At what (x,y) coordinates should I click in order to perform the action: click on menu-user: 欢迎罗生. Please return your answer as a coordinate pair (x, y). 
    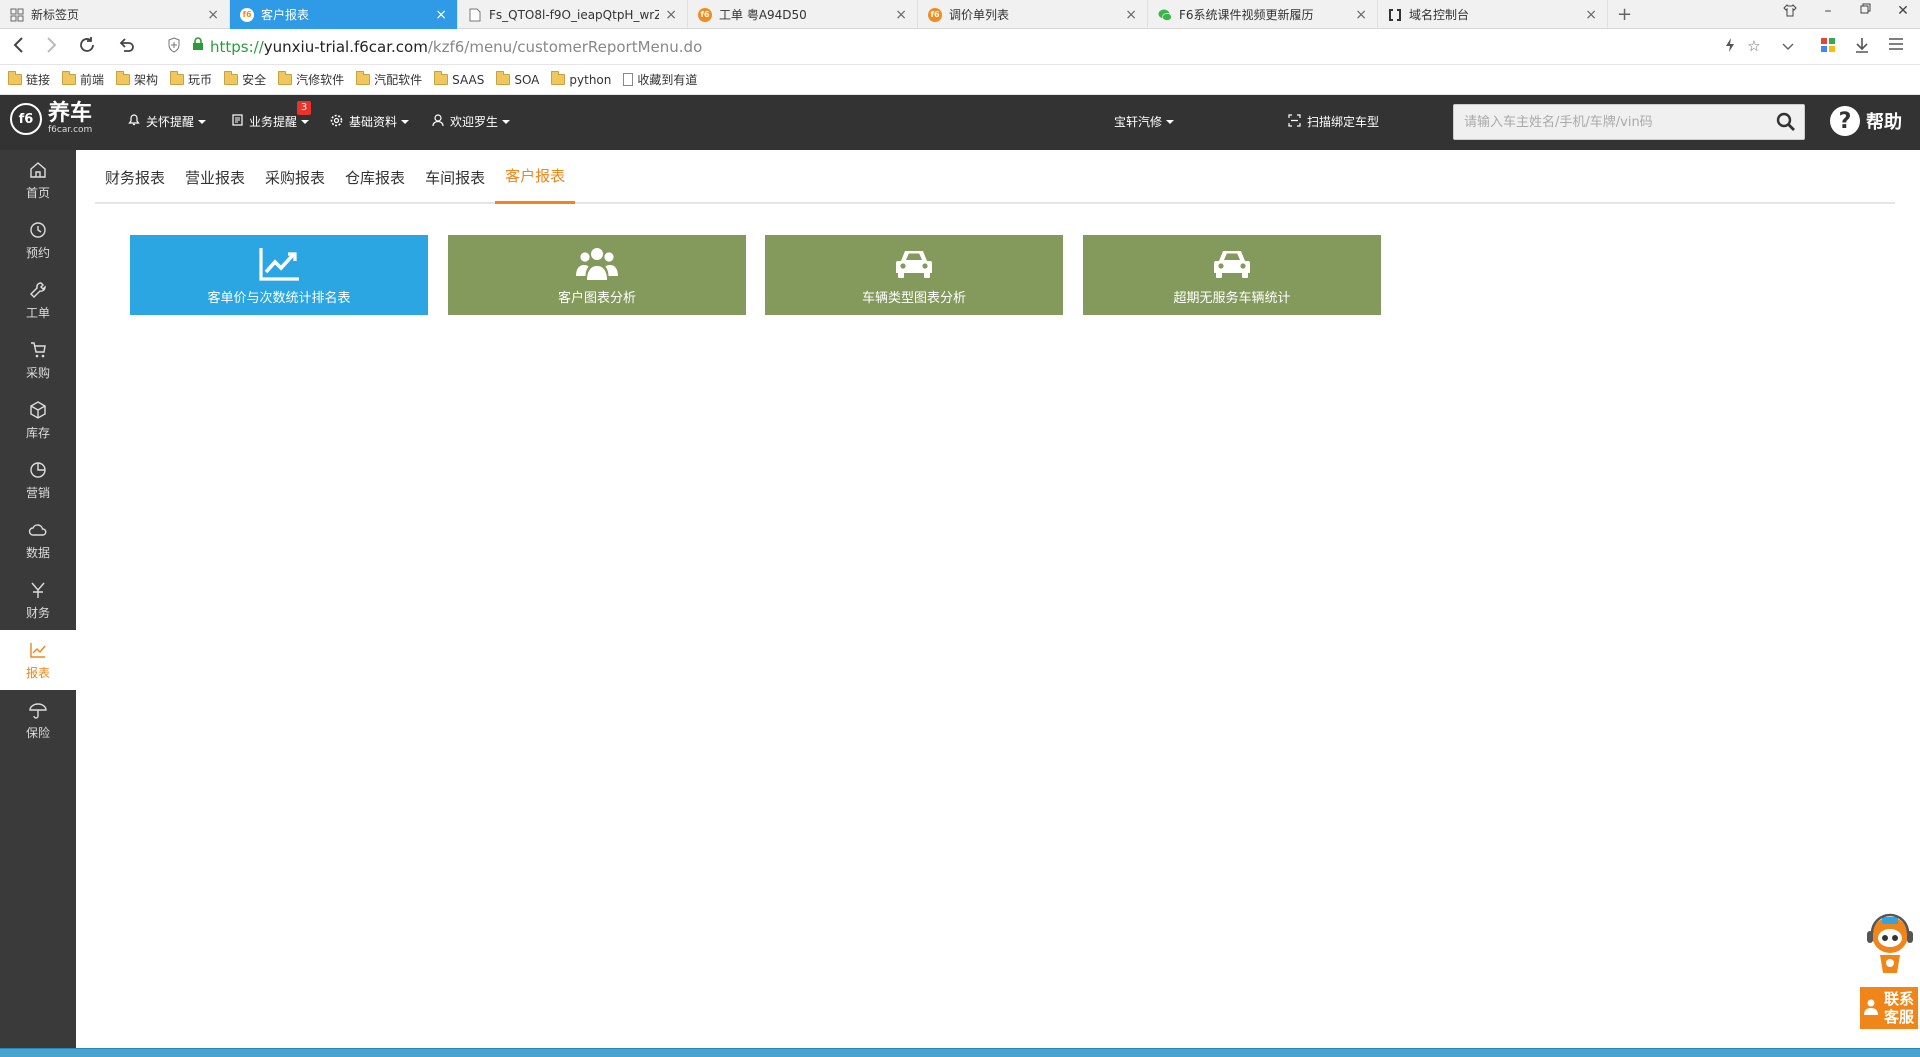
    Looking at the image, I should click on (471, 121).